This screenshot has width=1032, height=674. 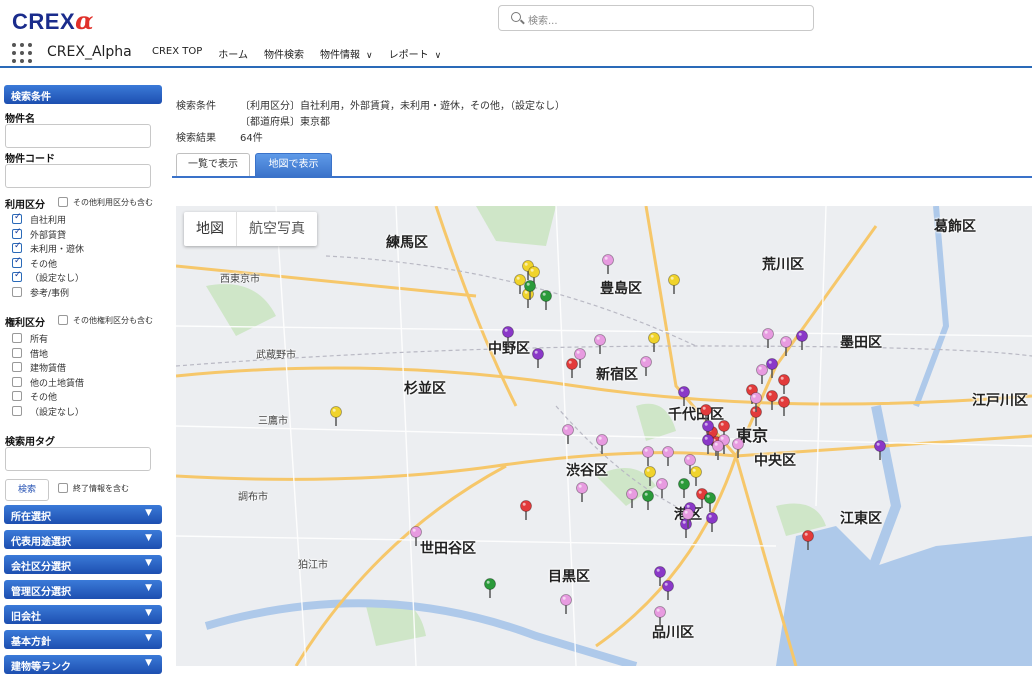 I want to click on nav-home: ホーム, so click(x=233, y=53).